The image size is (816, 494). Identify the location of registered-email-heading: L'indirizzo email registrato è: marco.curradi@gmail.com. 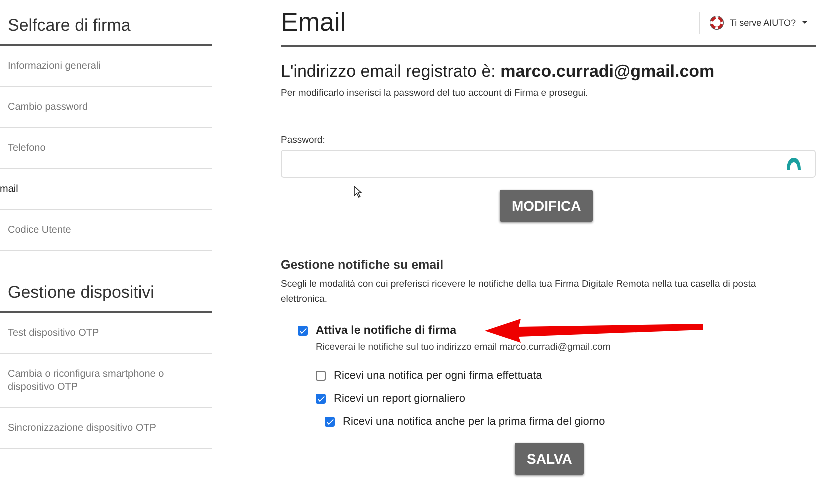
(498, 72).